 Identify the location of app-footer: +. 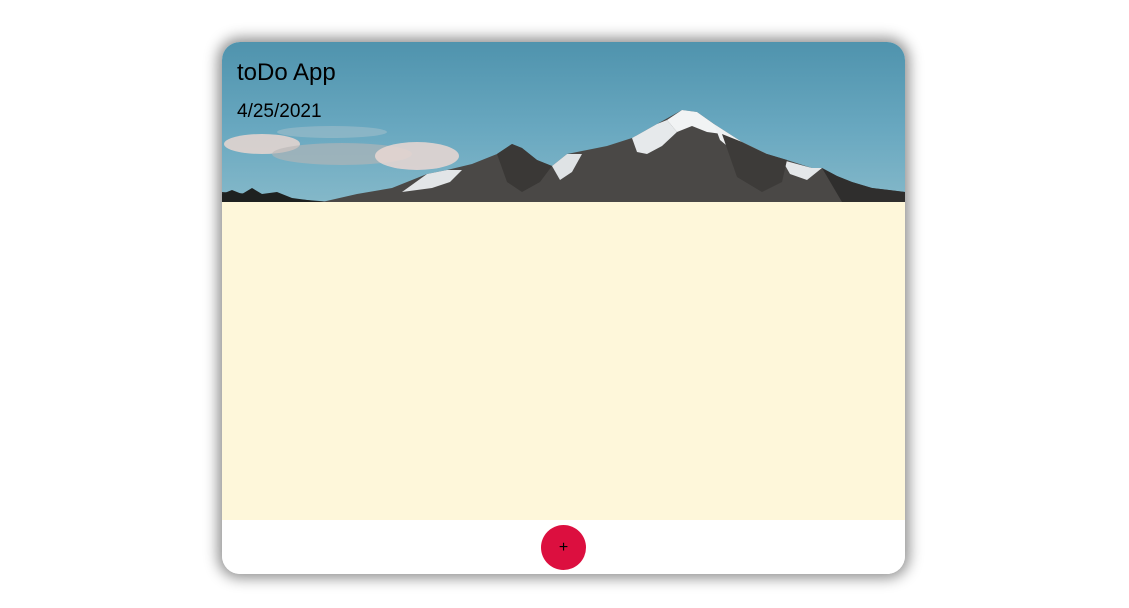
(563, 547).